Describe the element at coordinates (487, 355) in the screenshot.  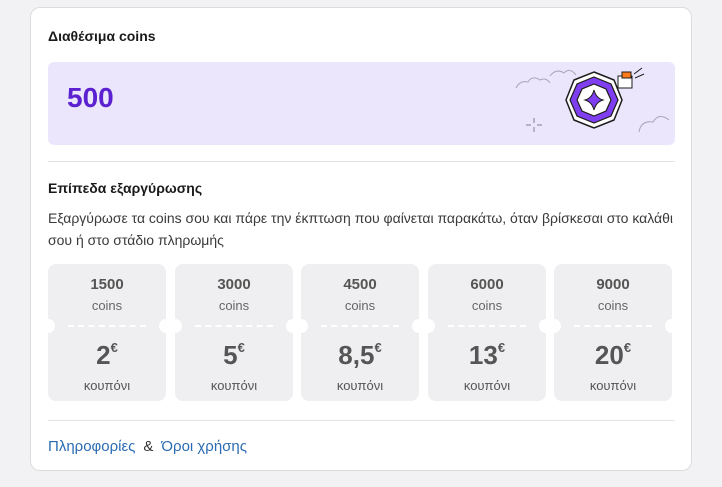
I see `tier-coupon-amount: 13€` at that location.